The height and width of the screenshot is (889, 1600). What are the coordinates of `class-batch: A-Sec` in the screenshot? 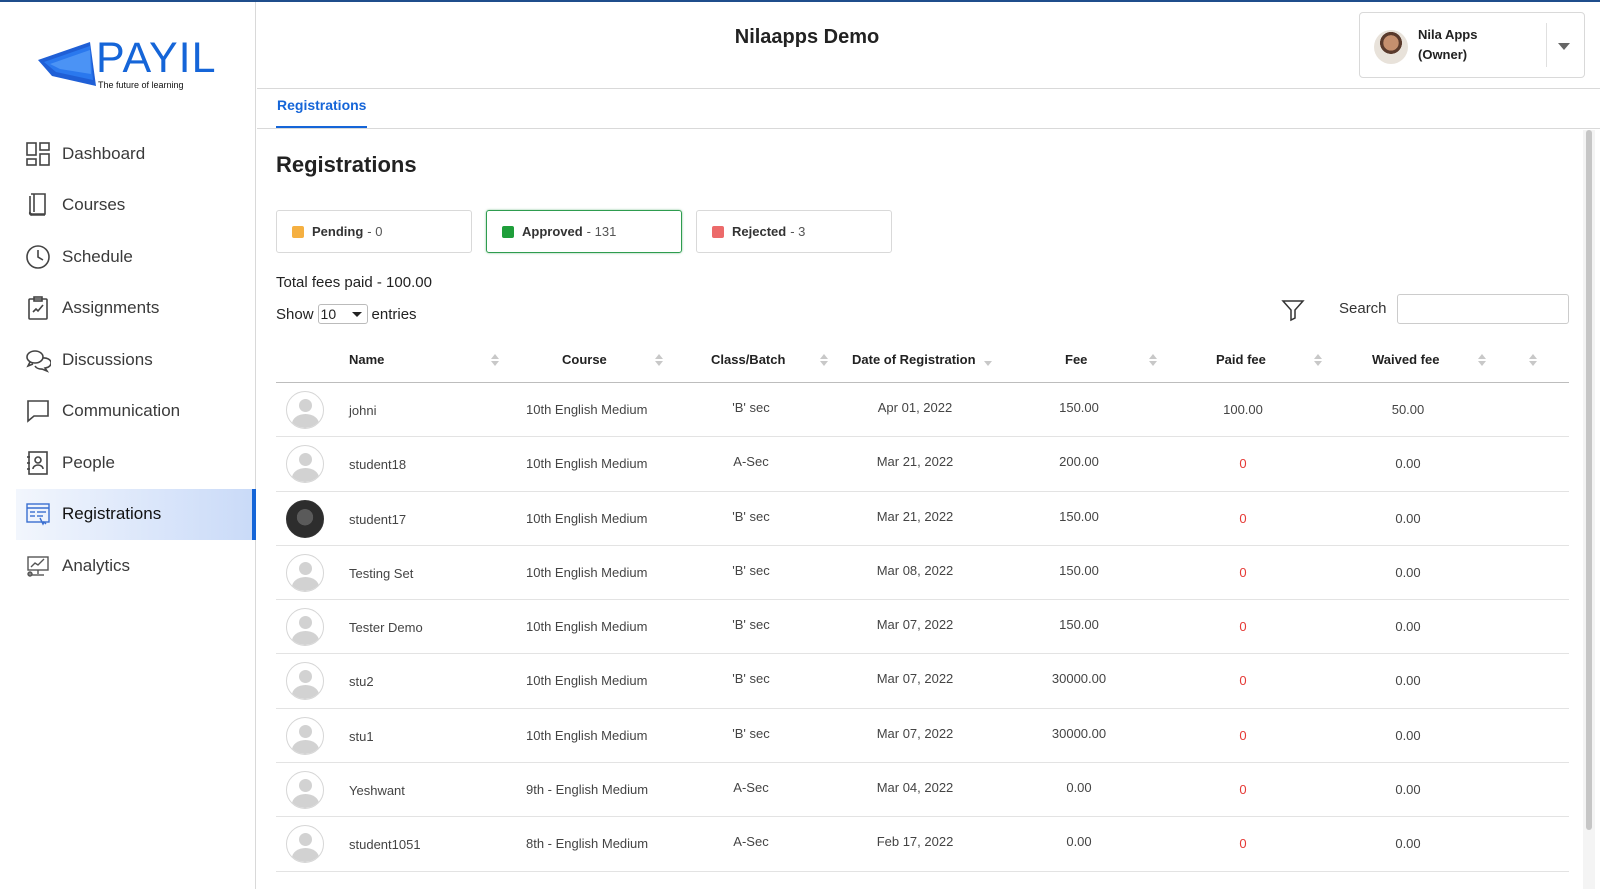 It's located at (751, 462).